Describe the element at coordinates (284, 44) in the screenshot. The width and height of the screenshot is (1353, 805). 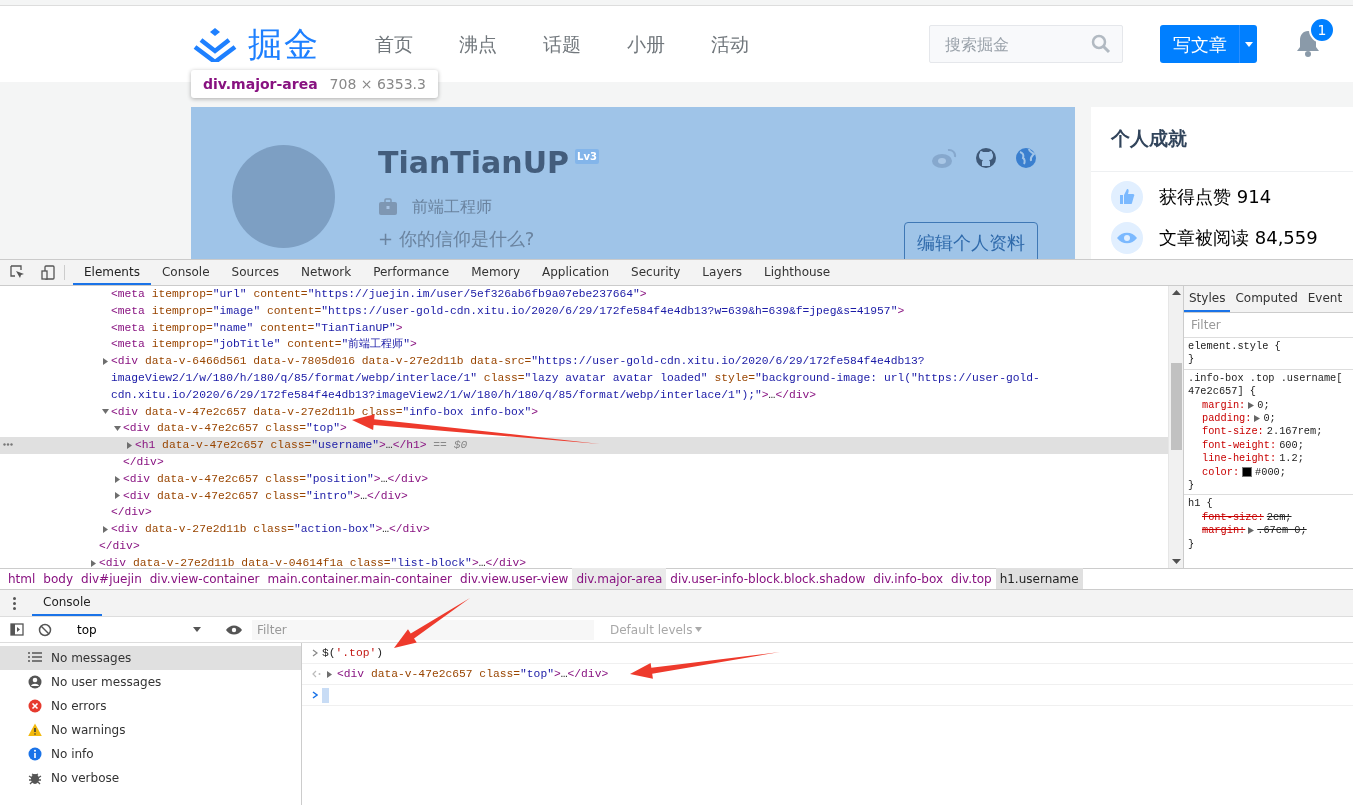
I see `logo-text: 掘金` at that location.